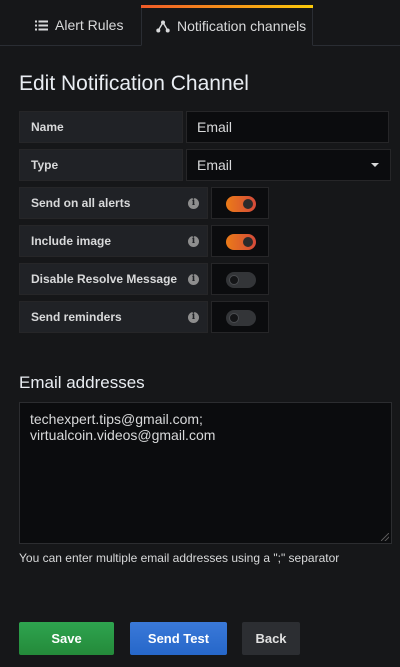 The height and width of the screenshot is (667, 400). What do you see at coordinates (81, 203) in the screenshot?
I see `send-on-all-alerts-text: Send on all alerts` at bounding box center [81, 203].